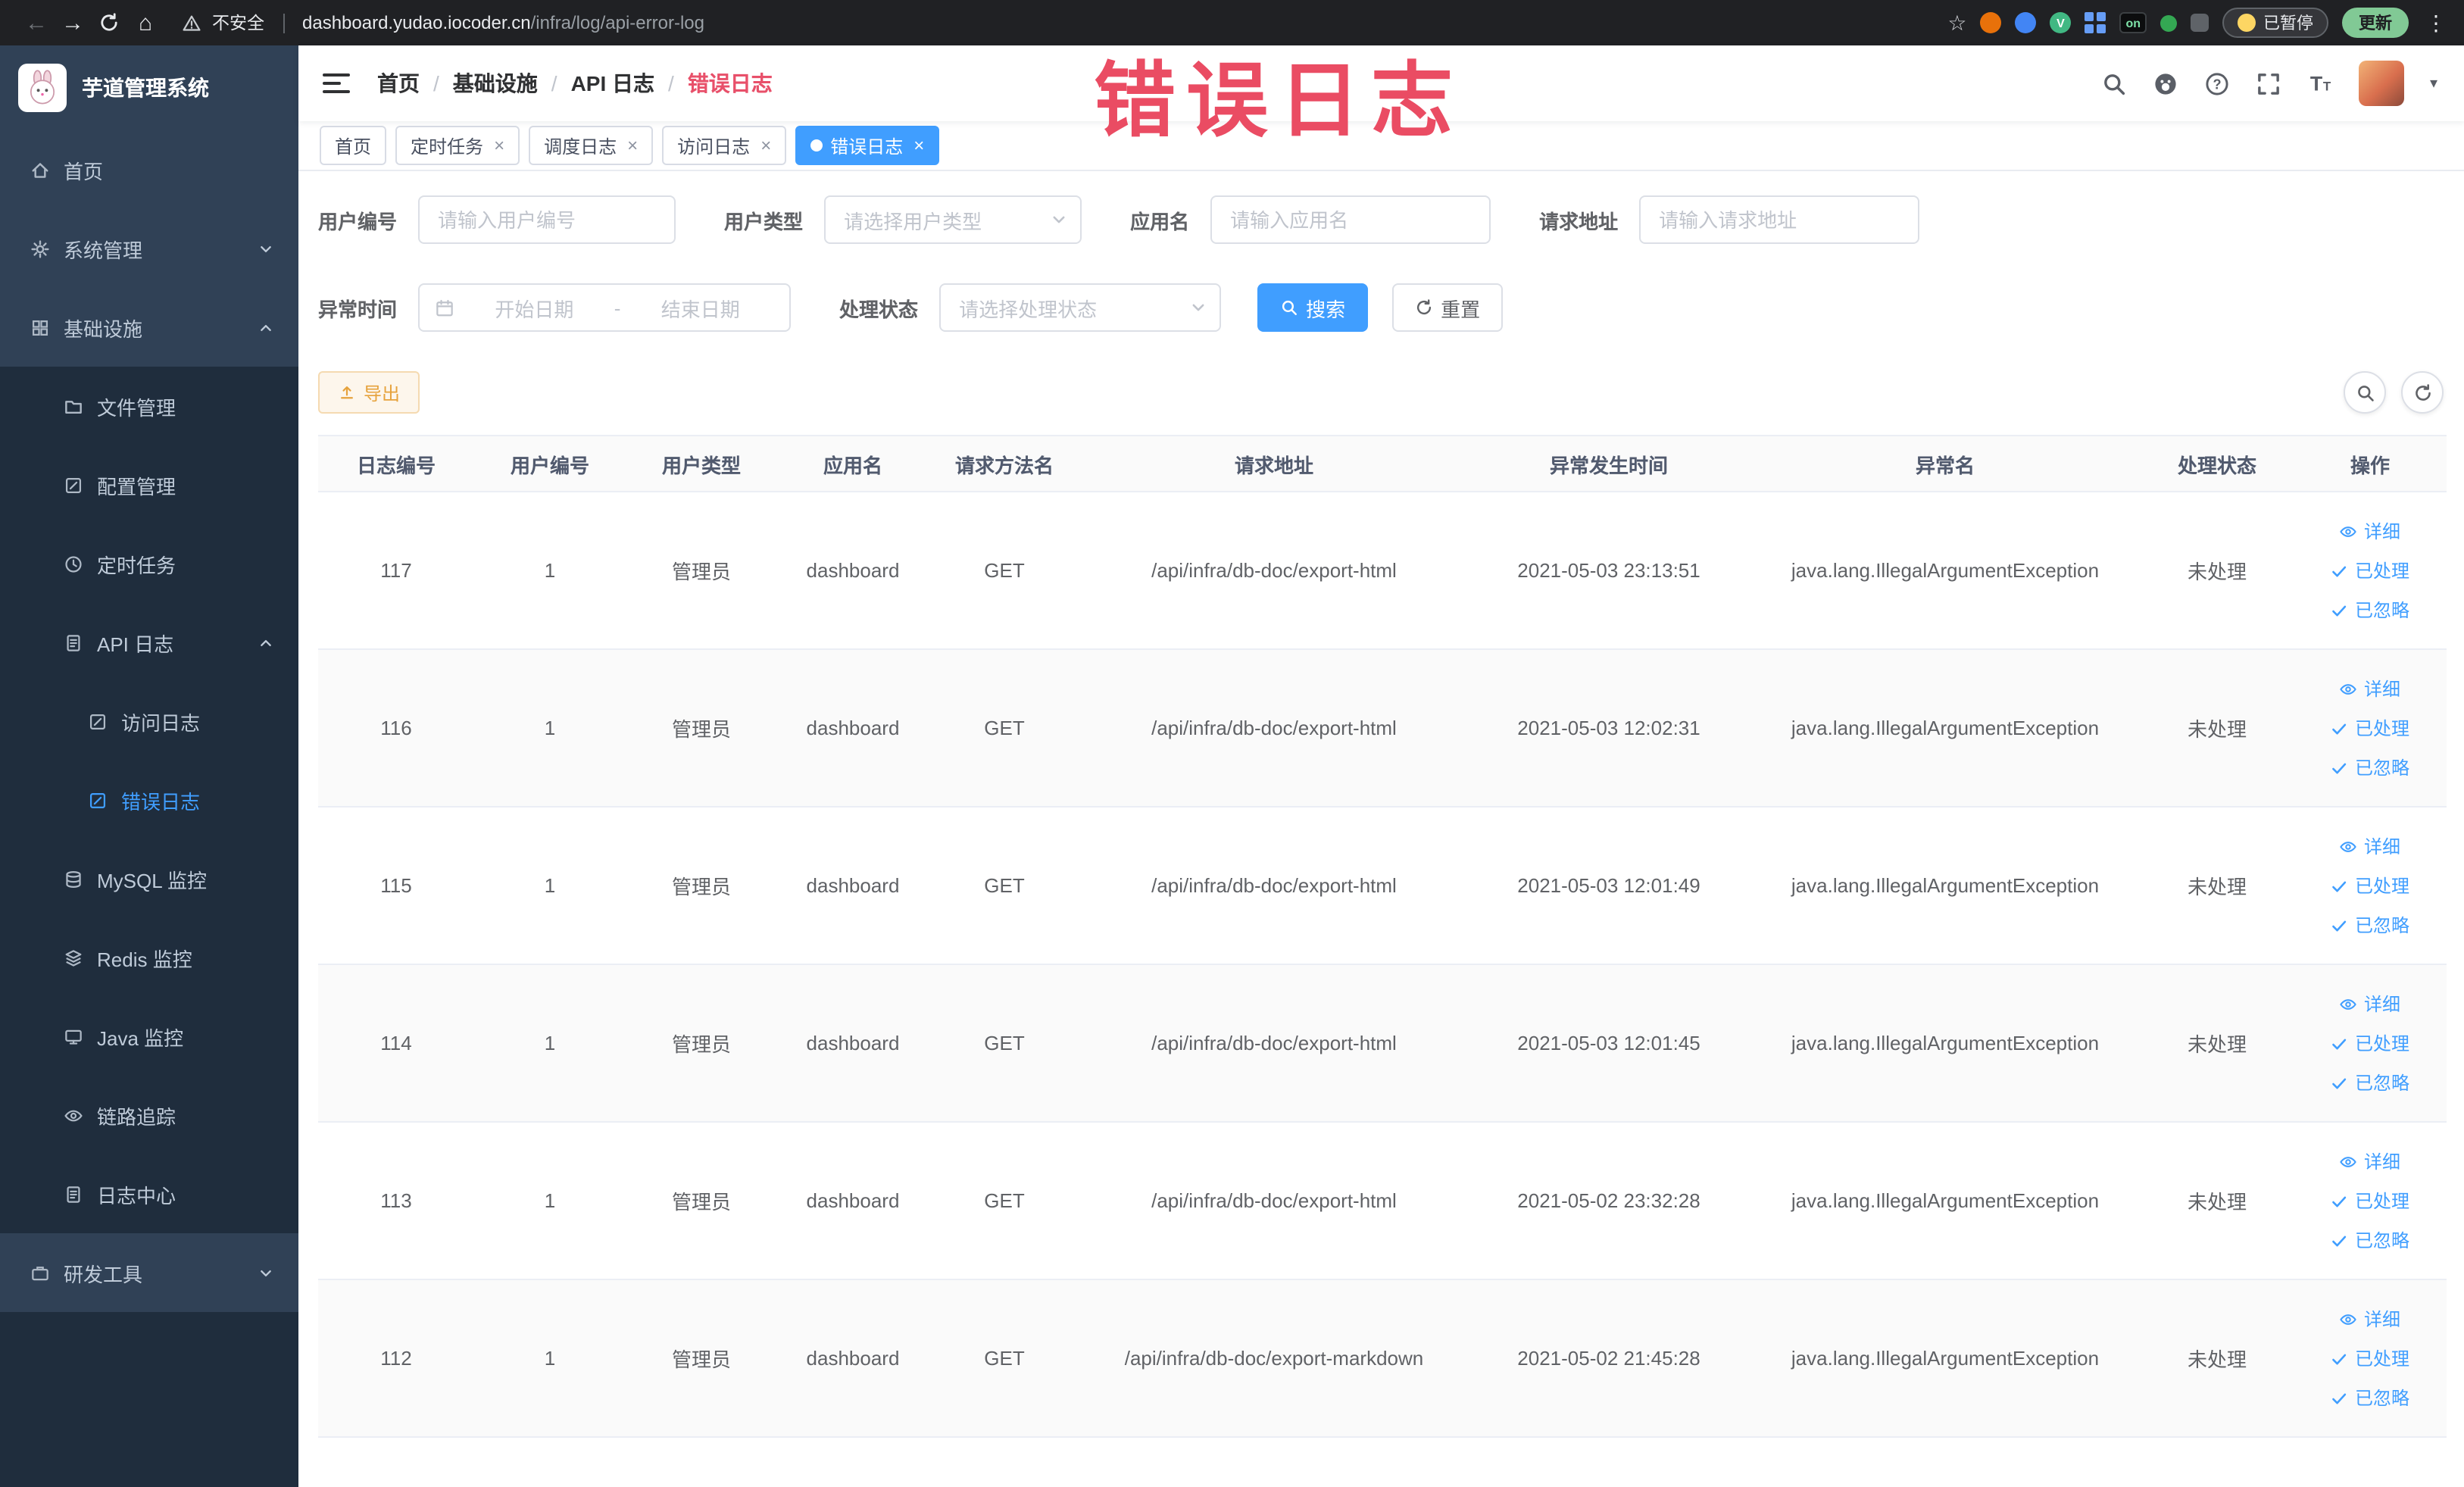 Image resolution: width=2464 pixels, height=1487 pixels. What do you see at coordinates (591, 145) in the screenshot?
I see `tab-dispatch-log: 调度日志 ×` at bounding box center [591, 145].